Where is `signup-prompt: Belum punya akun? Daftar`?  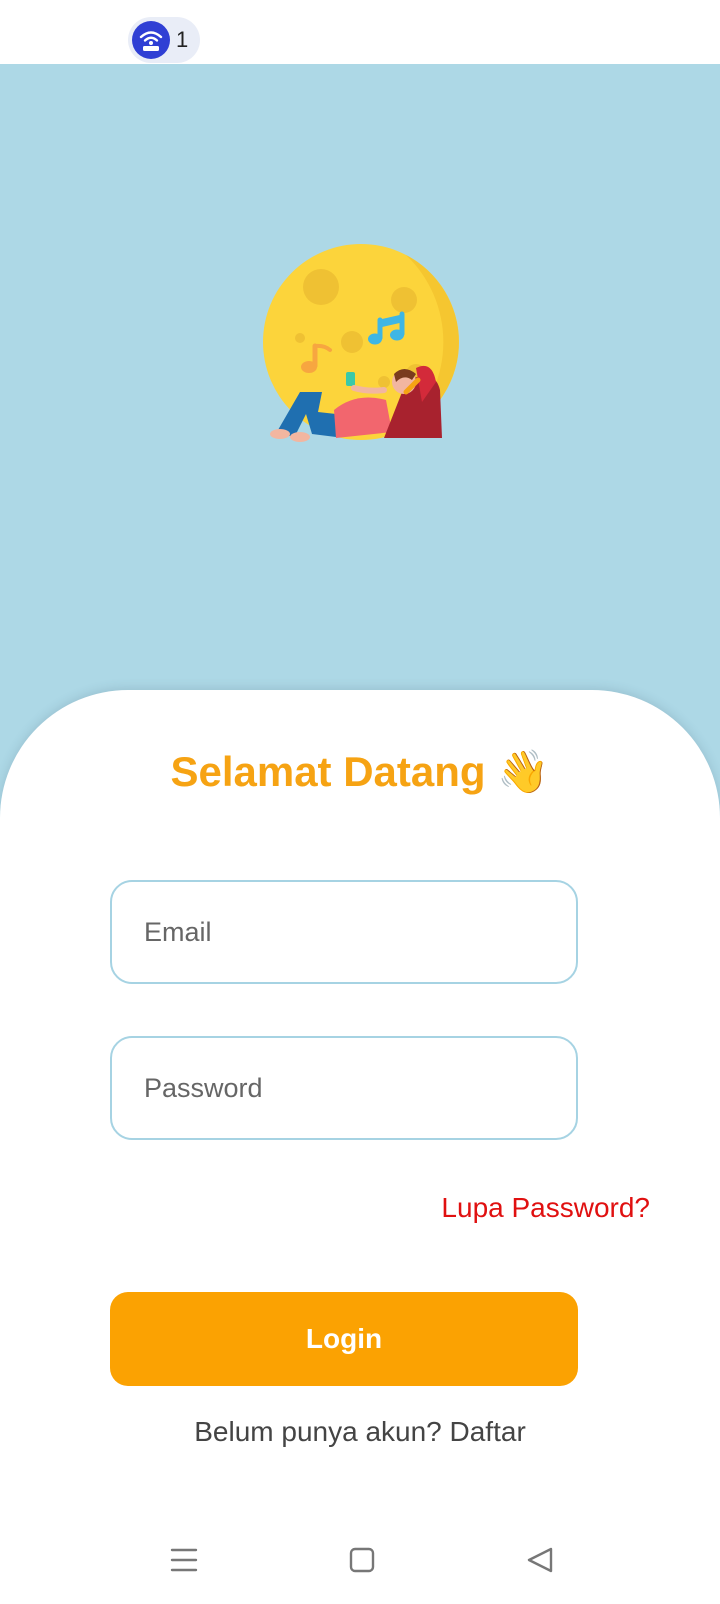 signup-prompt: Belum punya akun? Daftar is located at coordinates (360, 1432).